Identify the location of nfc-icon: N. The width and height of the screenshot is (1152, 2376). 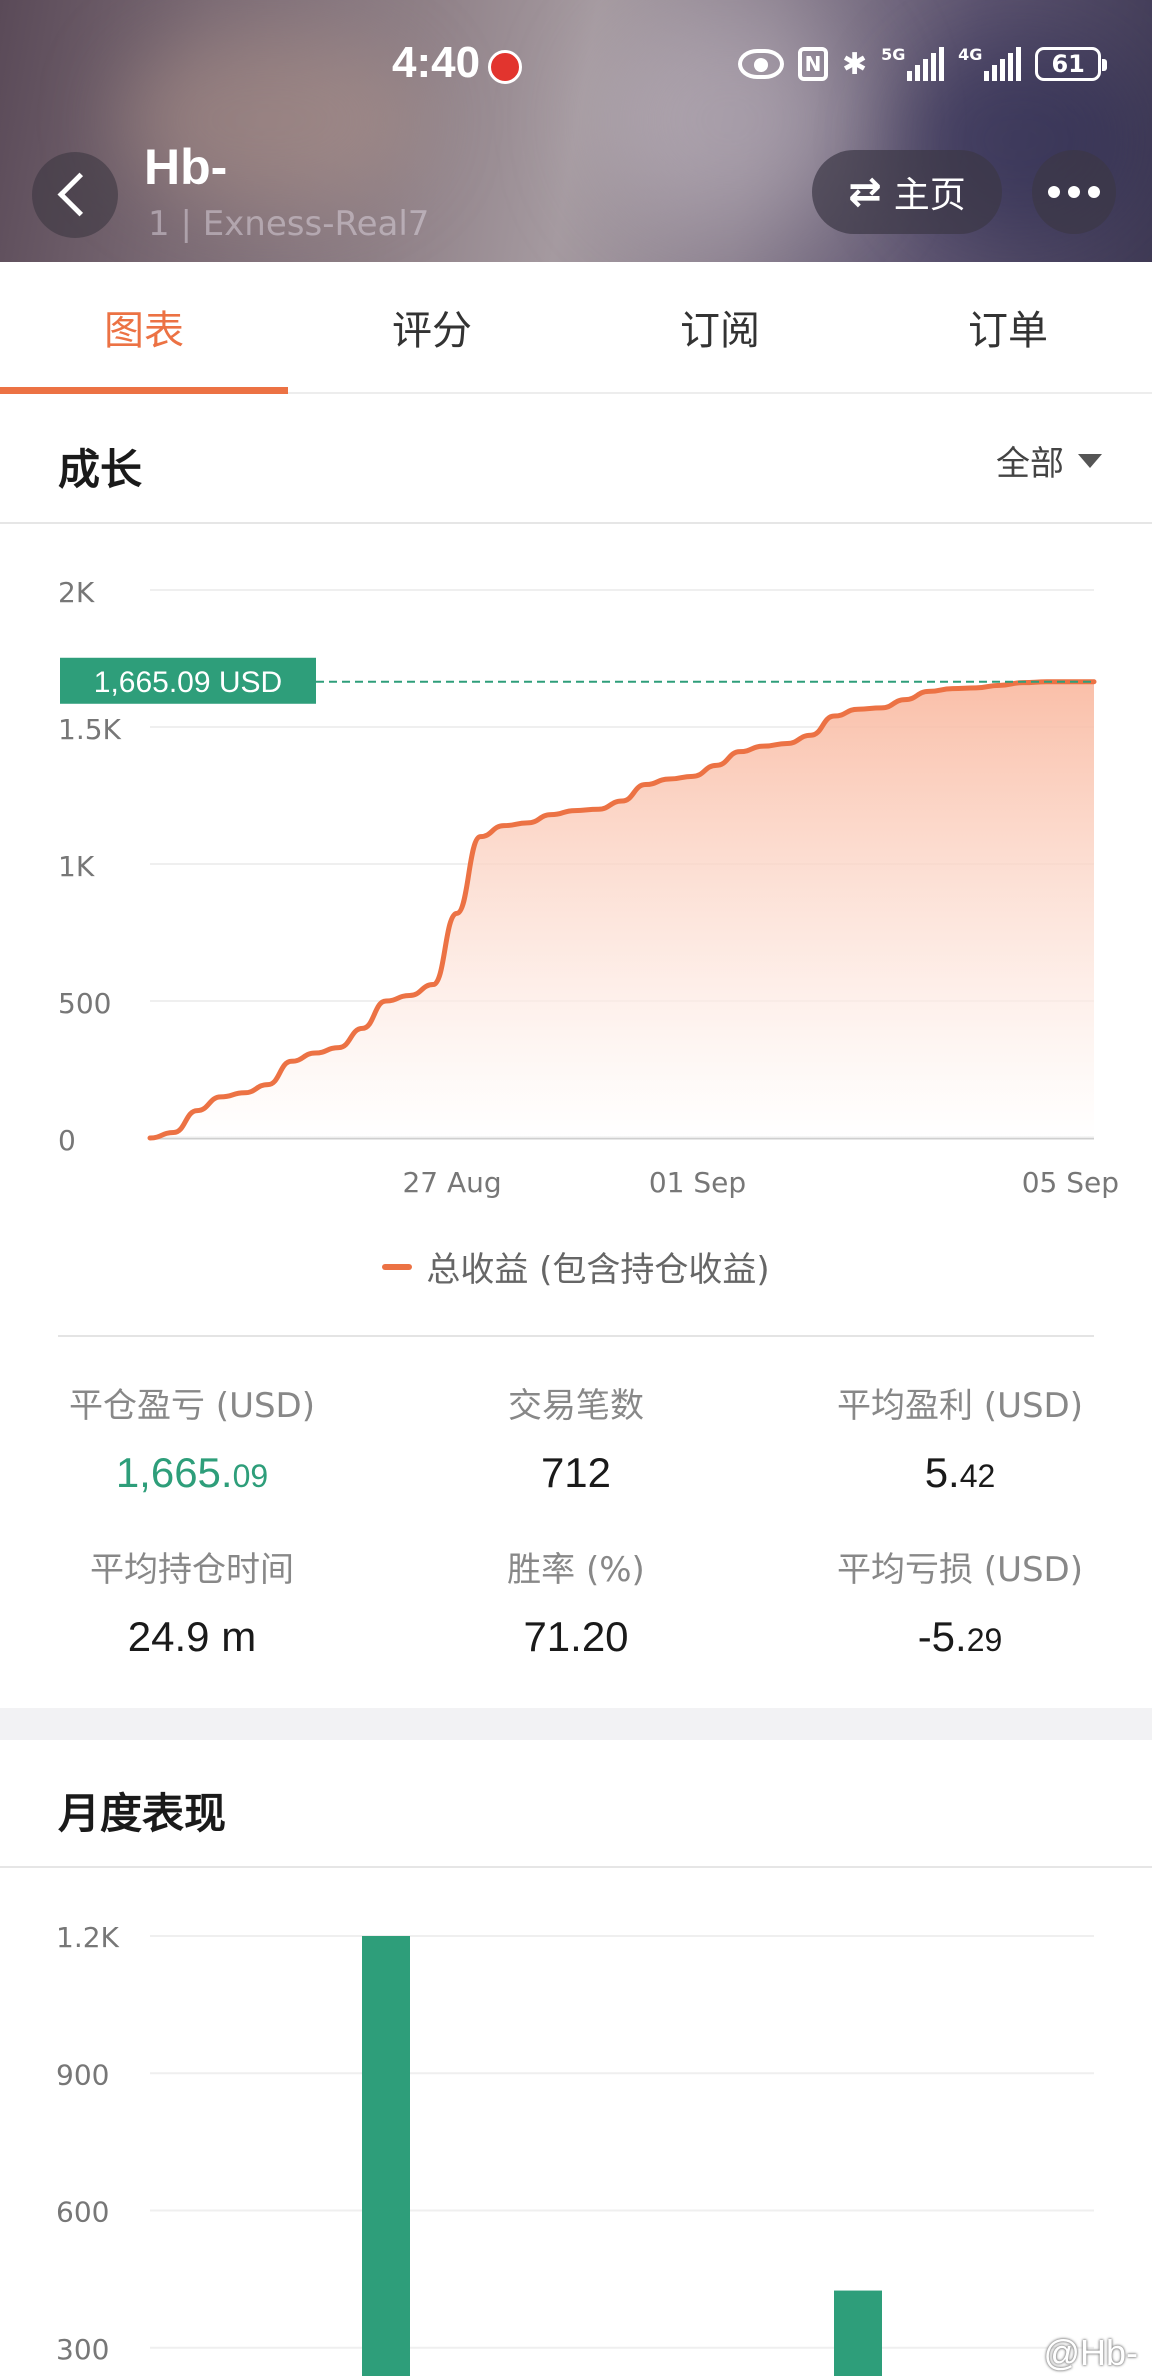
(813, 64).